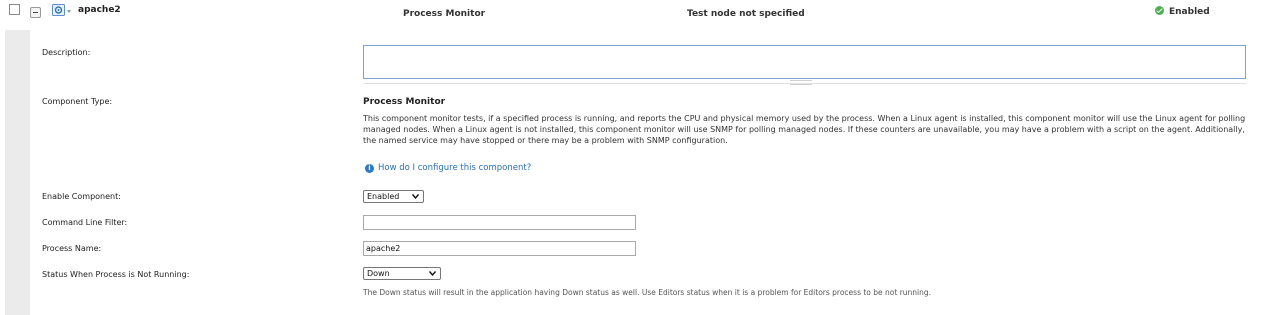  Describe the element at coordinates (61, 10) in the screenshot. I see `process-monitor-icon` at that location.